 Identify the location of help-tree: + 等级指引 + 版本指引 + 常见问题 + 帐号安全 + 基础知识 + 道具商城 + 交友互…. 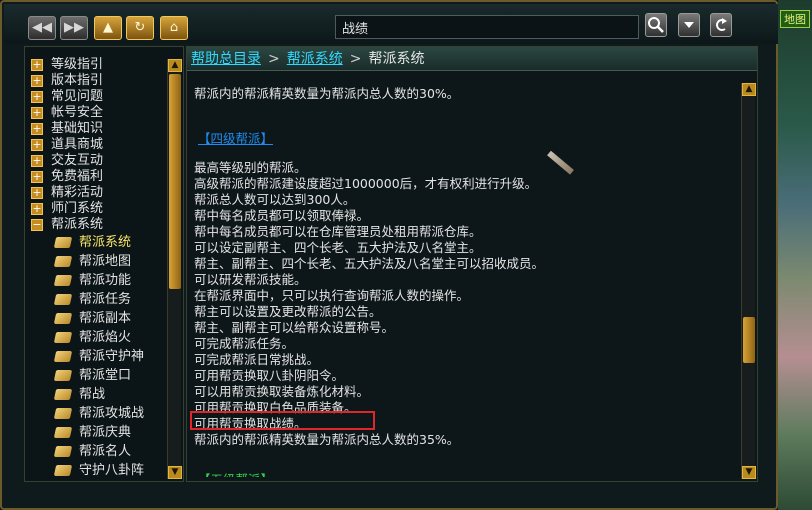
(97, 267).